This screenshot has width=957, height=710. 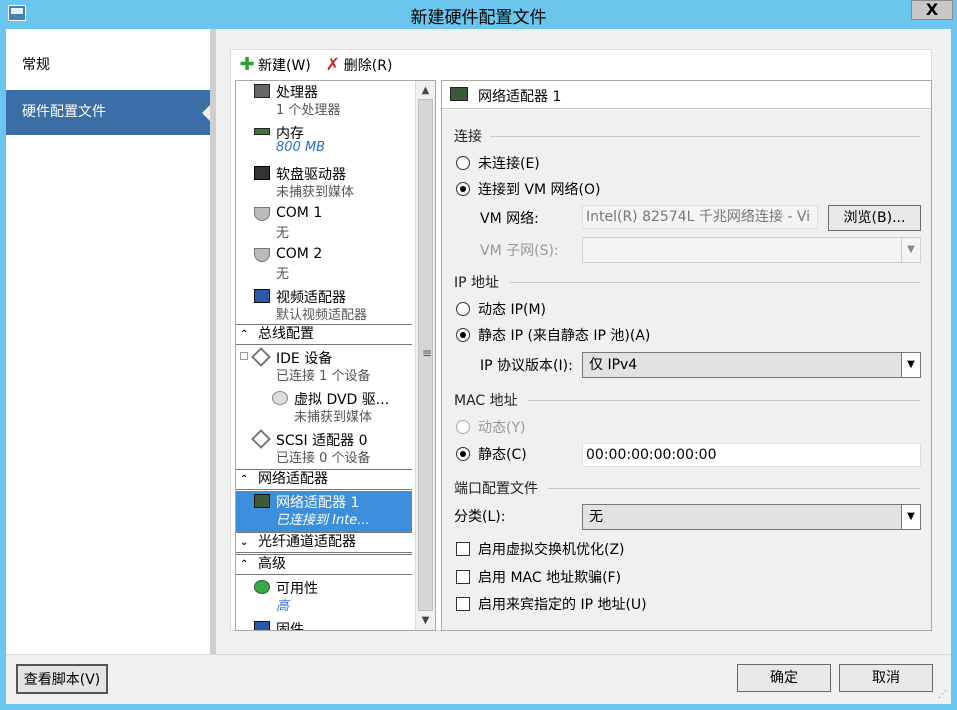 I want to click on expander-icon, so click(x=244, y=356).